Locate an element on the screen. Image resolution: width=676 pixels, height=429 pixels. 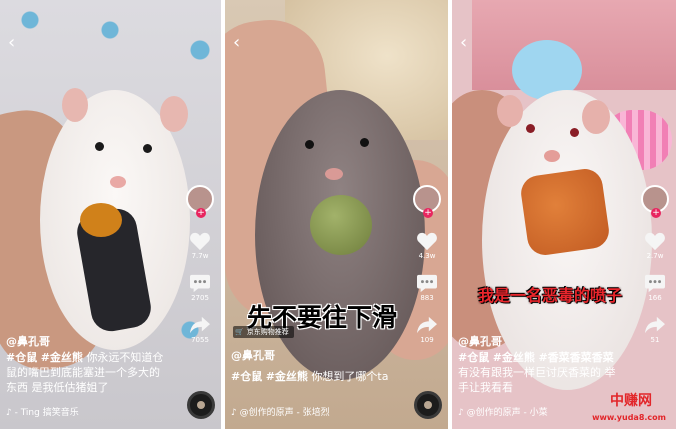
share-button: 109 is located at coordinates (427, 330).